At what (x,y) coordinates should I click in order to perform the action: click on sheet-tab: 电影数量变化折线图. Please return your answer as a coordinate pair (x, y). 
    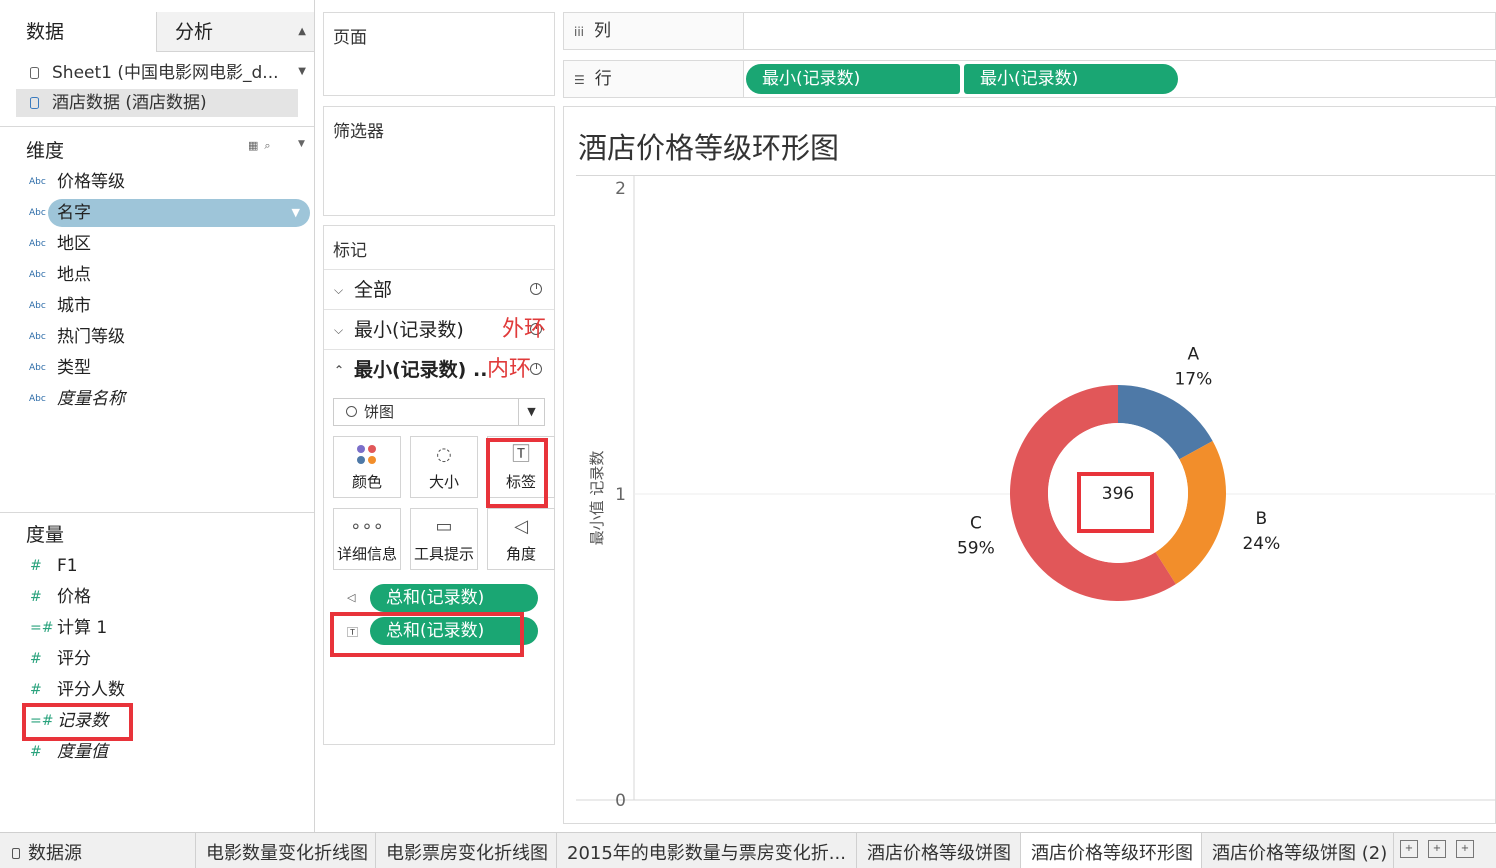
    Looking at the image, I should click on (285, 850).